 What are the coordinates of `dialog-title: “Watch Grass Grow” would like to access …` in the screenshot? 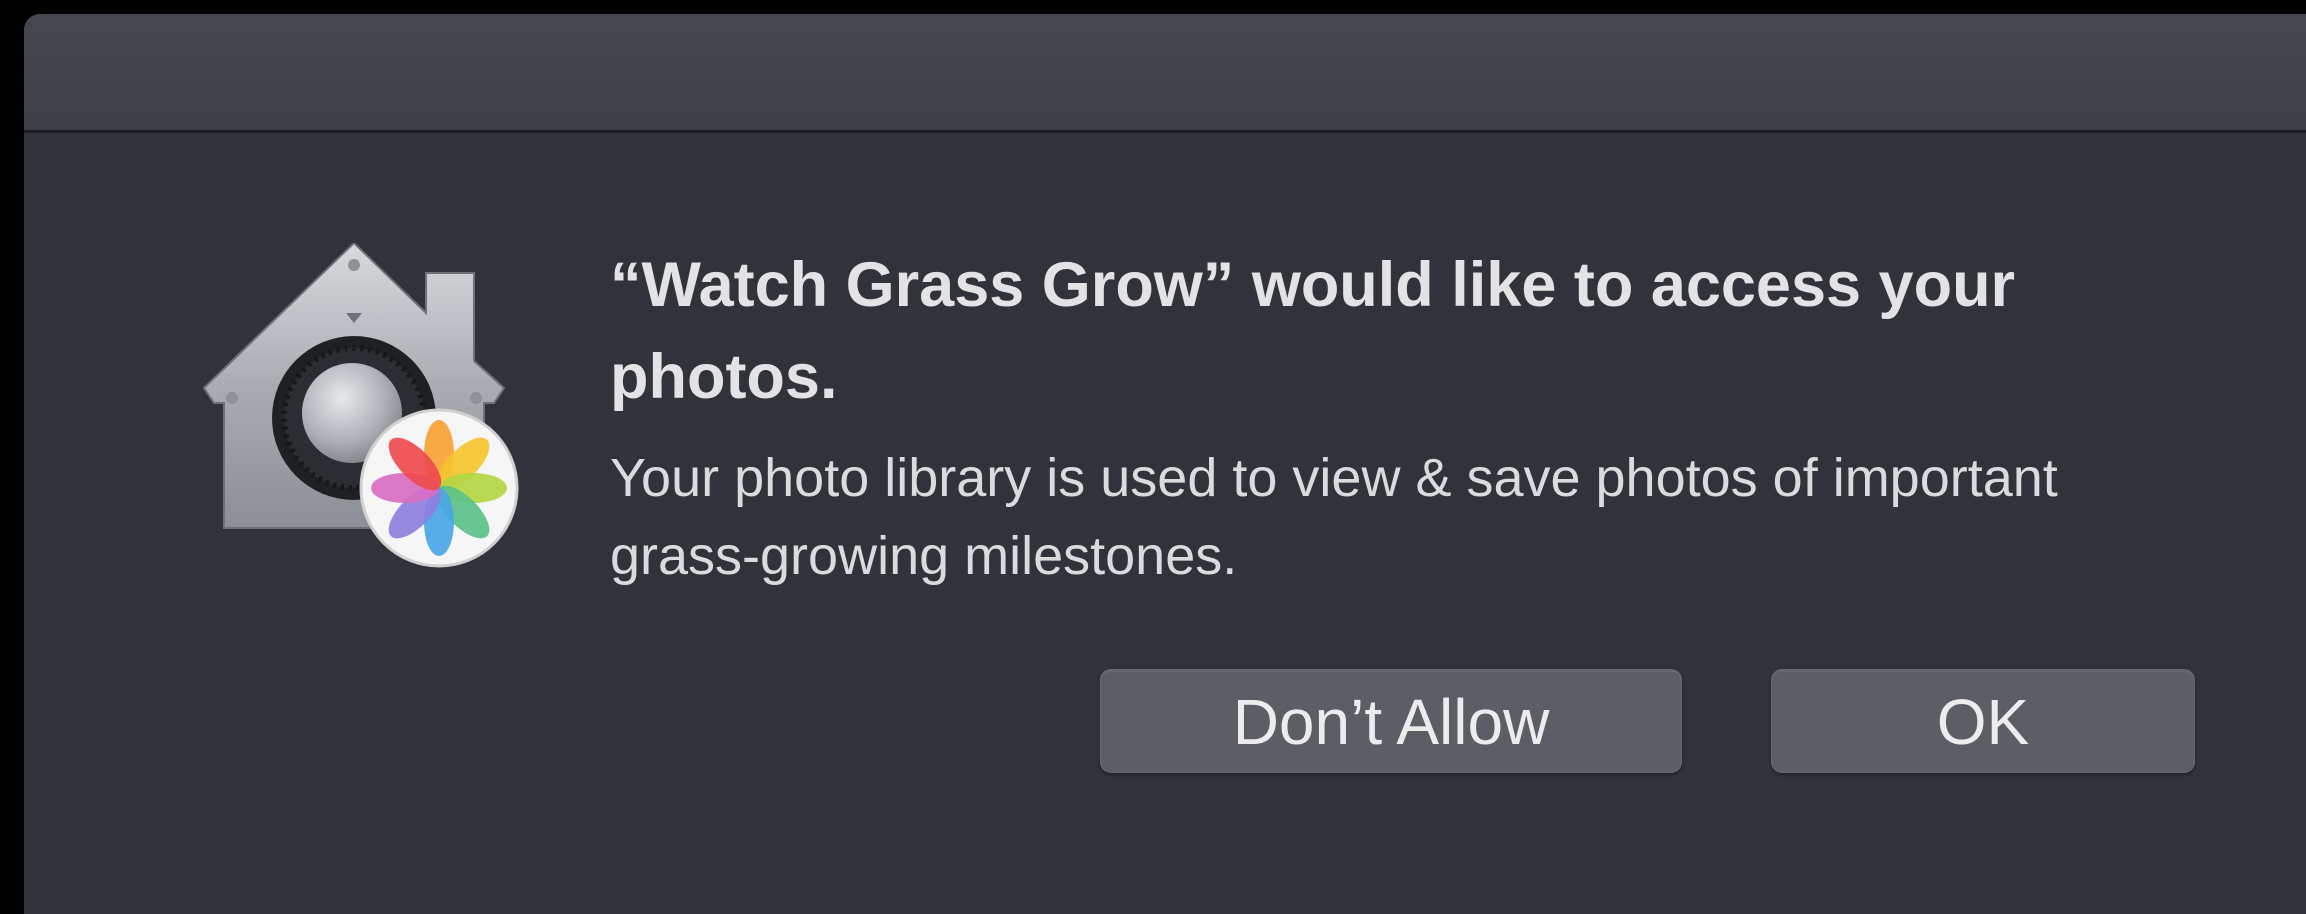 It's located at (1313, 331).